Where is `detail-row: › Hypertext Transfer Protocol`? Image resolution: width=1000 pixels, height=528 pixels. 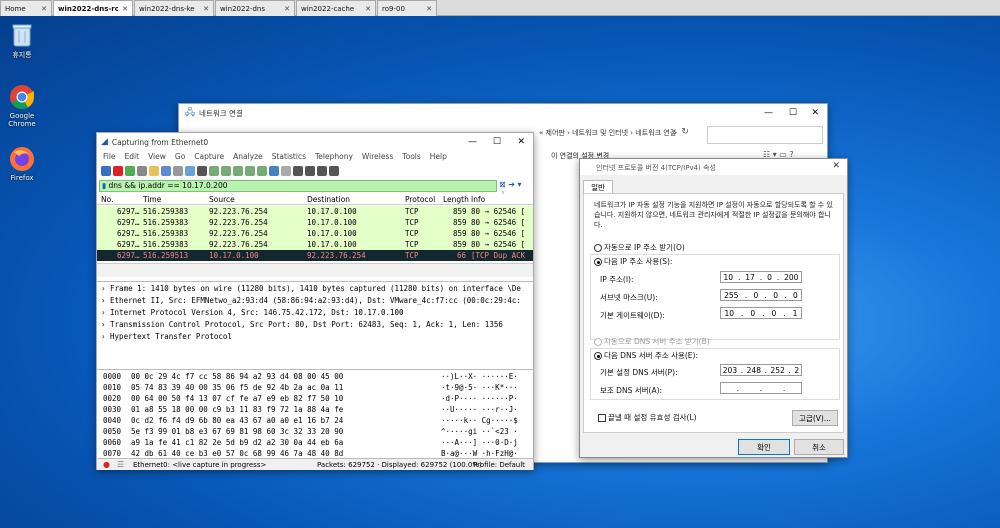 detail-row: › Hypertext Transfer Protocol is located at coordinates (315, 338).